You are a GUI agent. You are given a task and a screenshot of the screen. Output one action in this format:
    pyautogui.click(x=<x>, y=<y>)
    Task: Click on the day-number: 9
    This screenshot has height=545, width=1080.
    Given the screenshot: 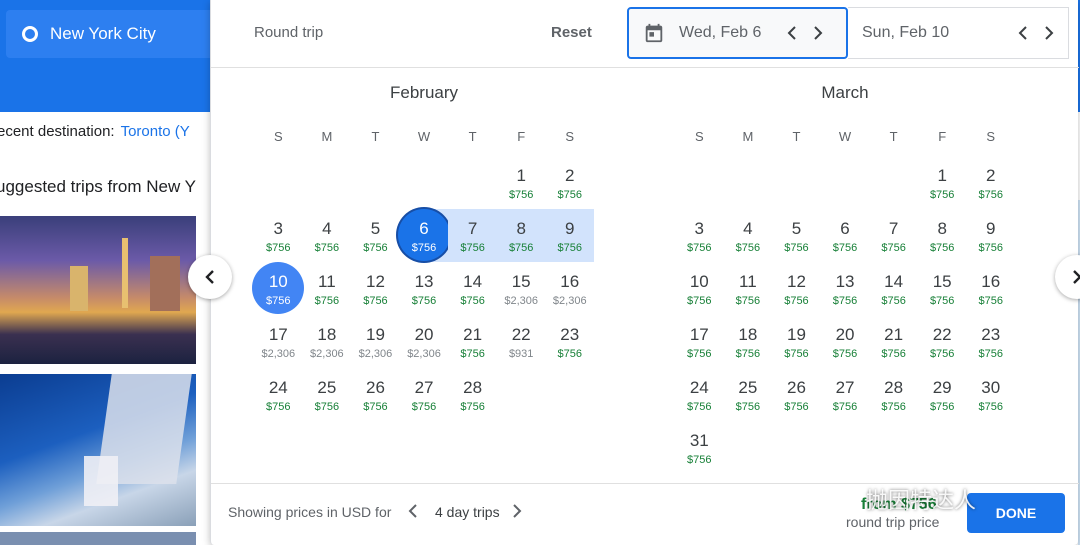 What is the action you would take?
    pyautogui.click(x=570, y=228)
    